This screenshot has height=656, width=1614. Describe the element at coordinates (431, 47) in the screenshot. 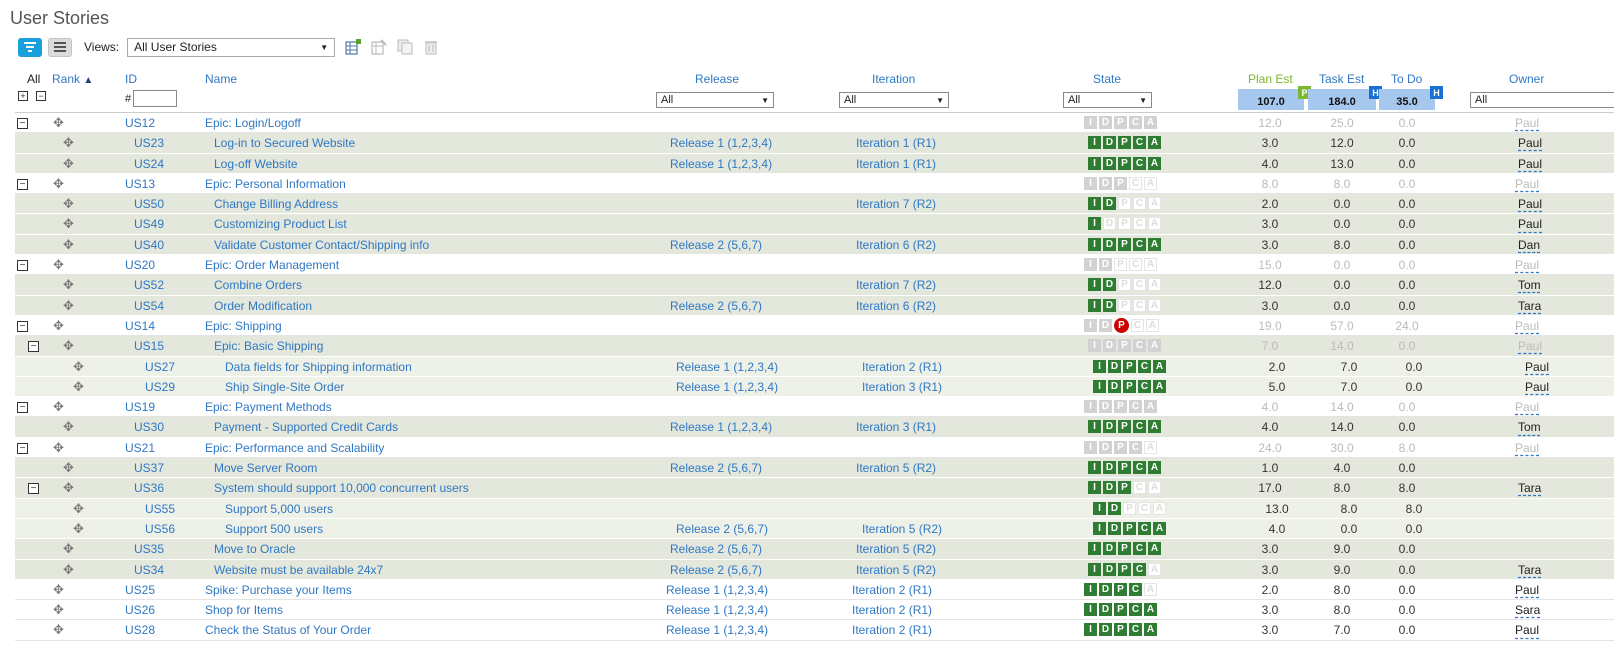

I see `delete-view-icon` at that location.